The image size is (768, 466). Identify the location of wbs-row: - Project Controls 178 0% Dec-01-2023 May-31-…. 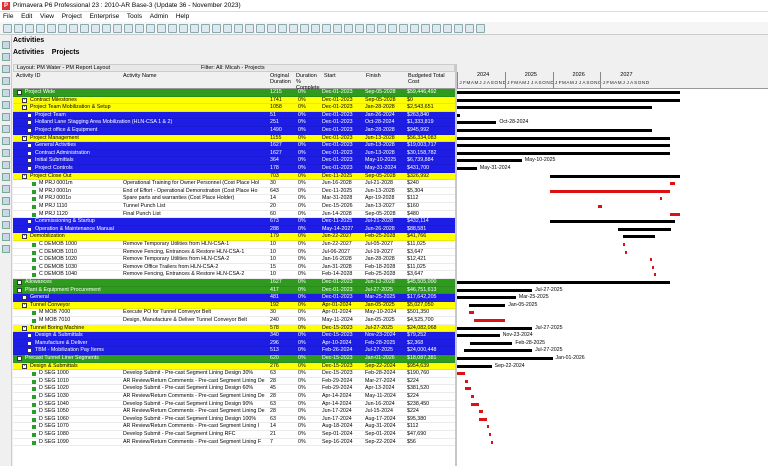
(234, 169).